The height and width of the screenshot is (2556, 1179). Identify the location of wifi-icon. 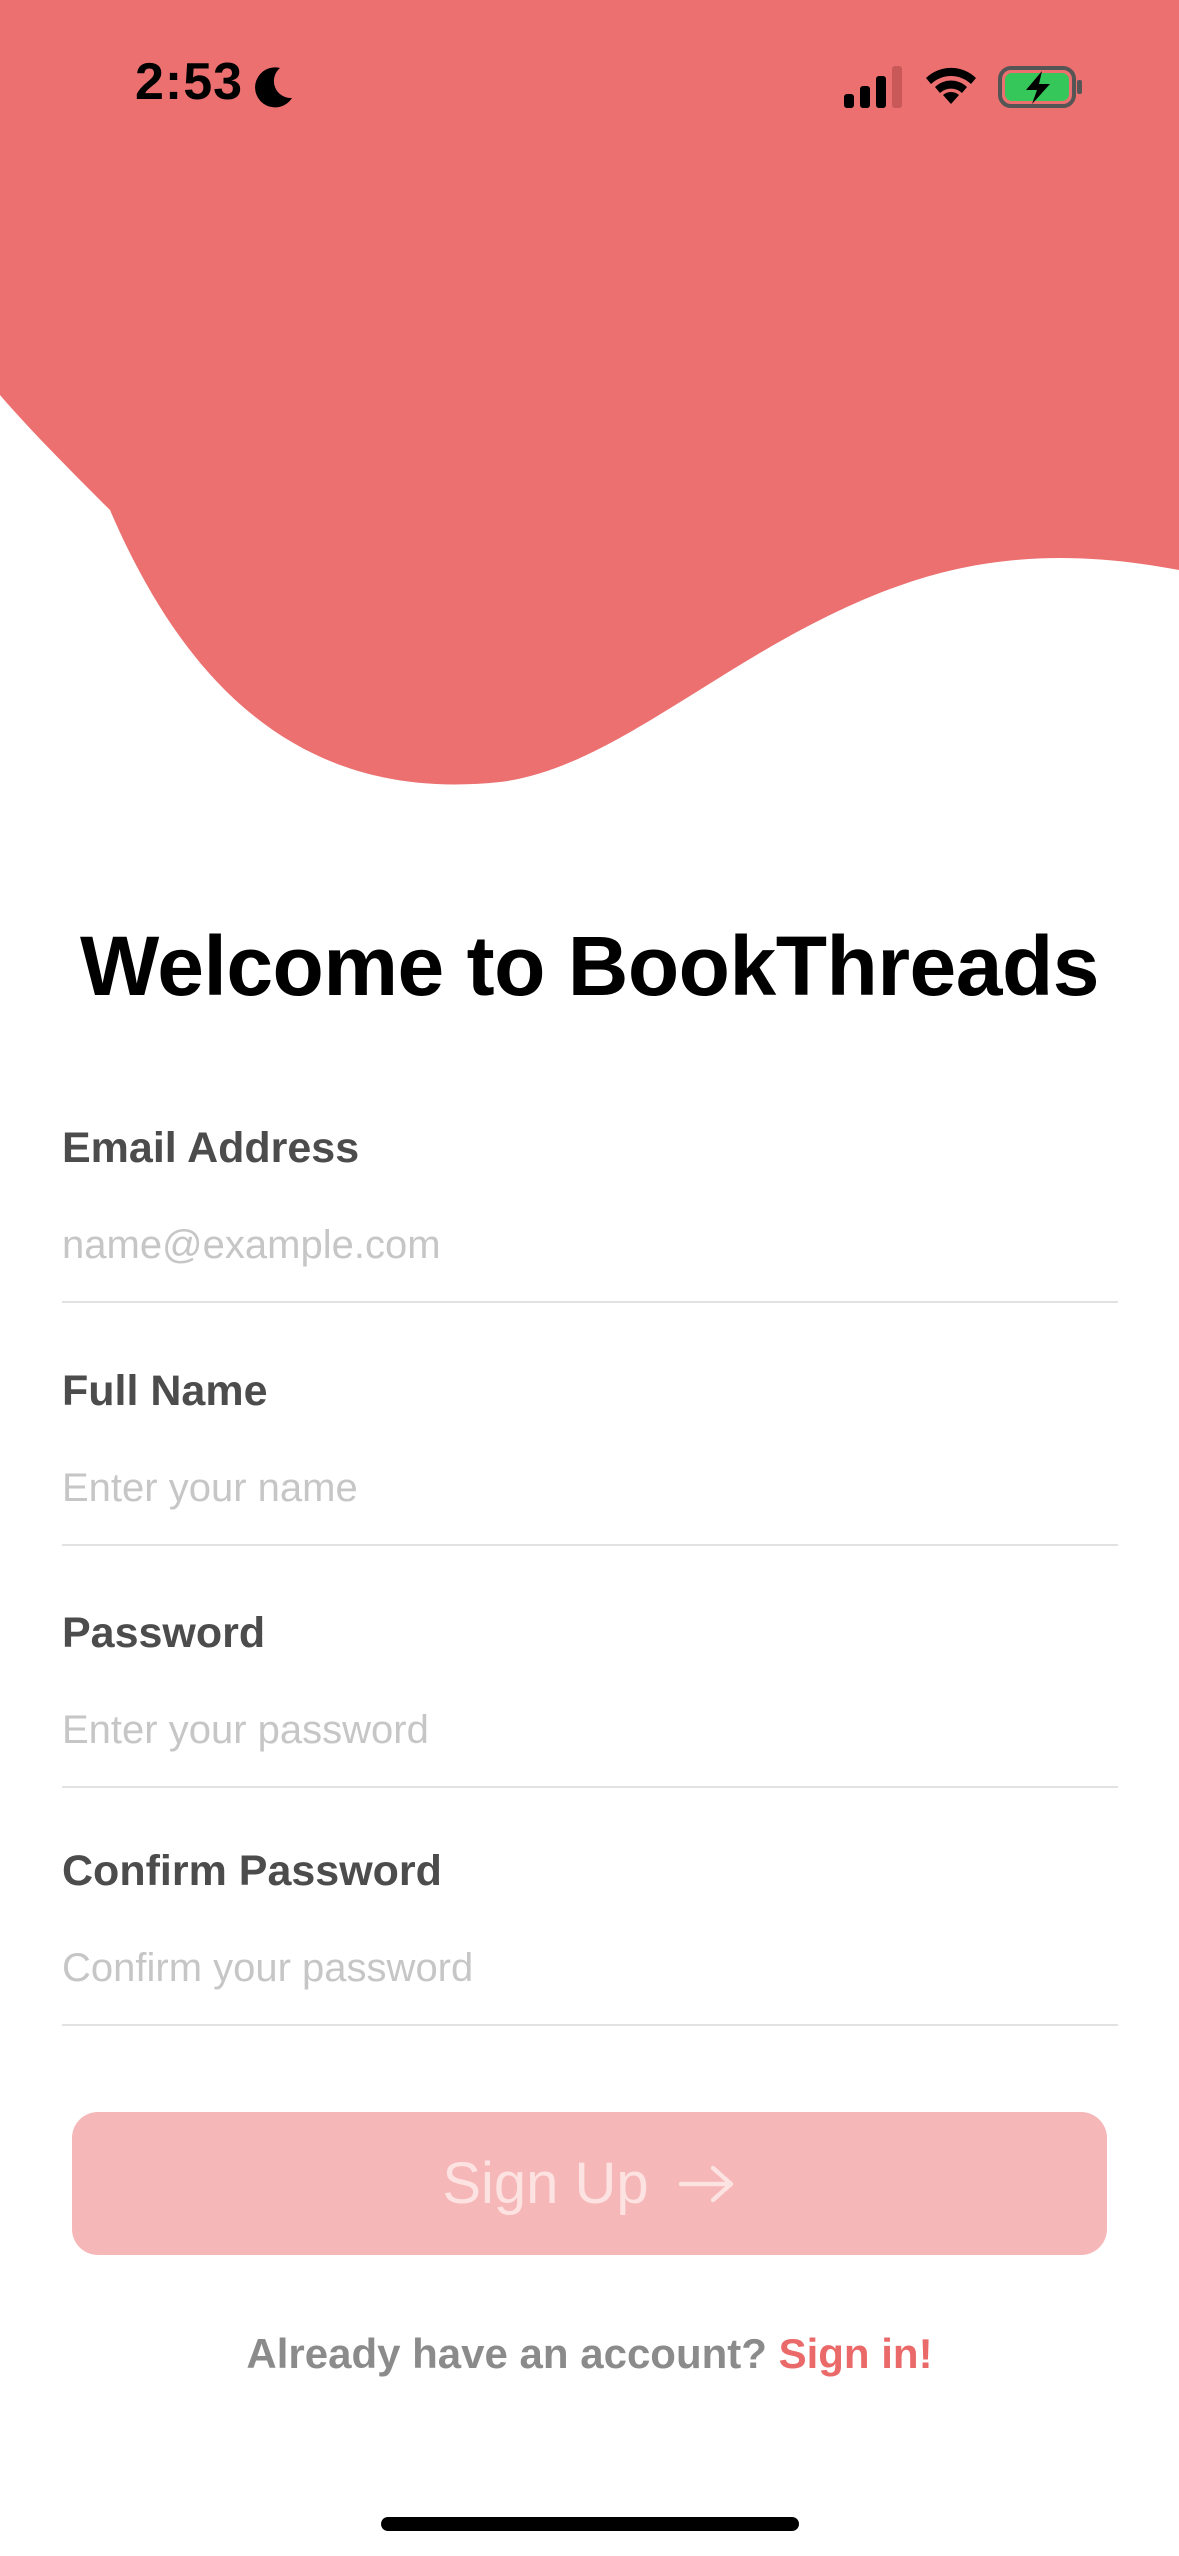
(951, 85).